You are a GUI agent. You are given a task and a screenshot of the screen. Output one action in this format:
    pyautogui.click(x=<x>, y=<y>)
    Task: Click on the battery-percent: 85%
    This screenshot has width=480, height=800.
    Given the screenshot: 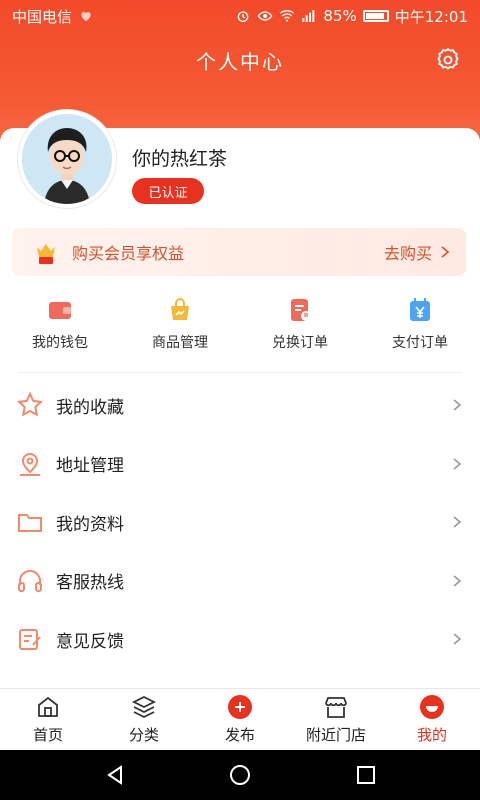 What is the action you would take?
    pyautogui.click(x=340, y=16)
    